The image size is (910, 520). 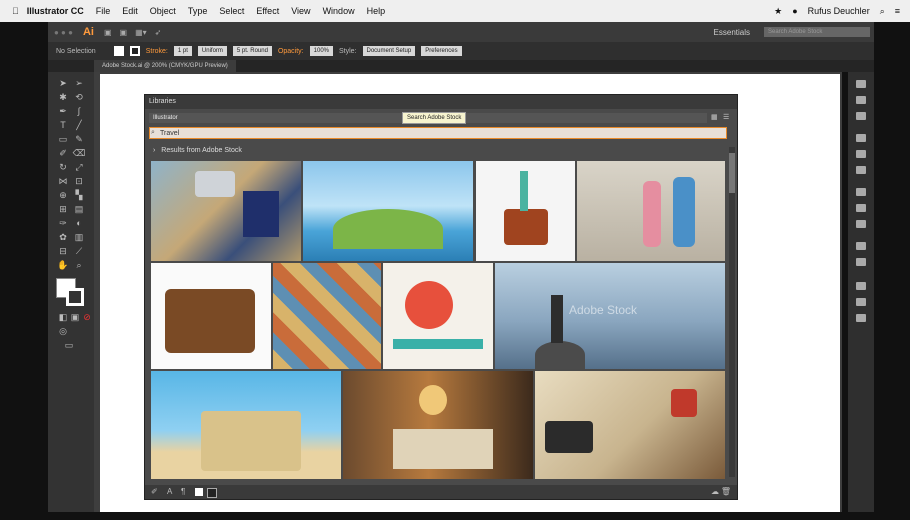 I want to click on blend-tool-icon: ◐, so click(x=79, y=223).